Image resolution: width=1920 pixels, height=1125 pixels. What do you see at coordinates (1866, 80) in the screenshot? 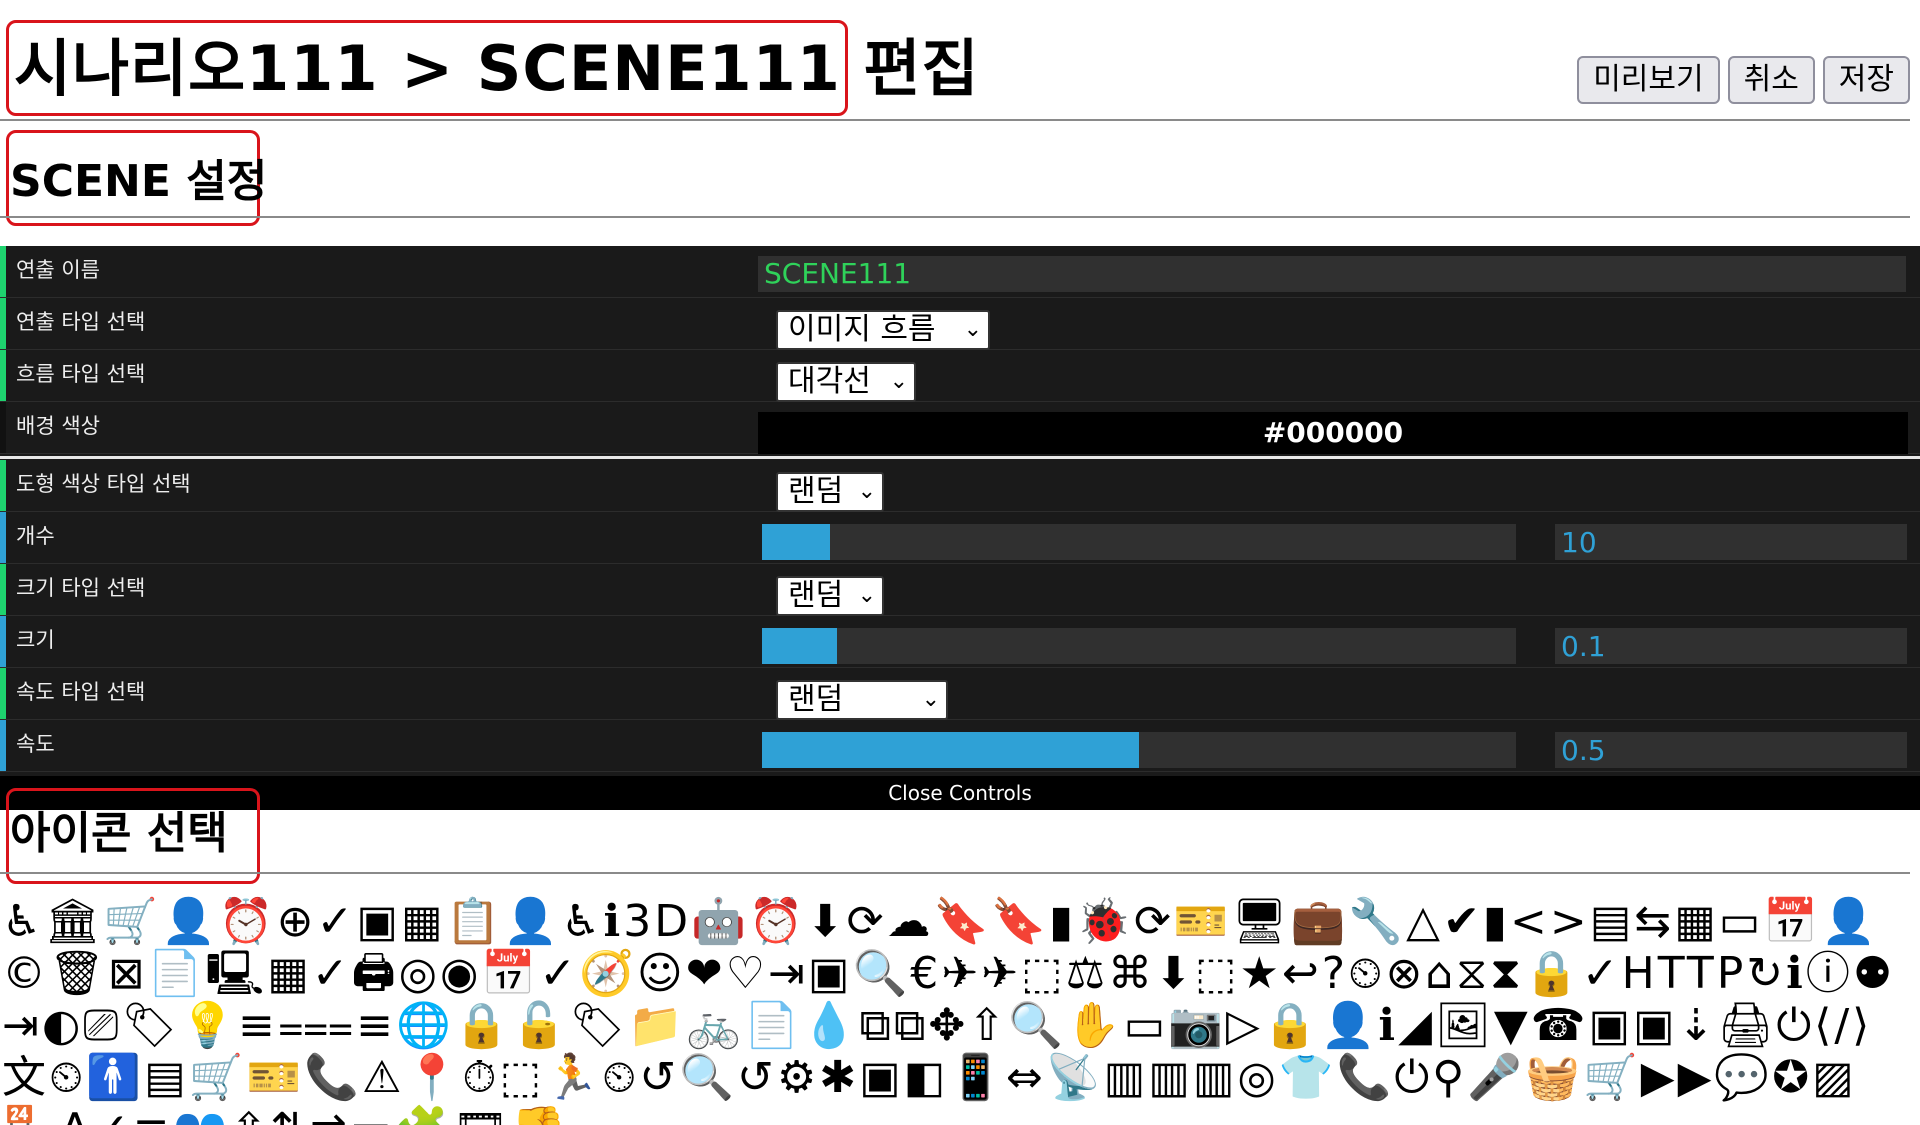
I see `save-button: 저장` at bounding box center [1866, 80].